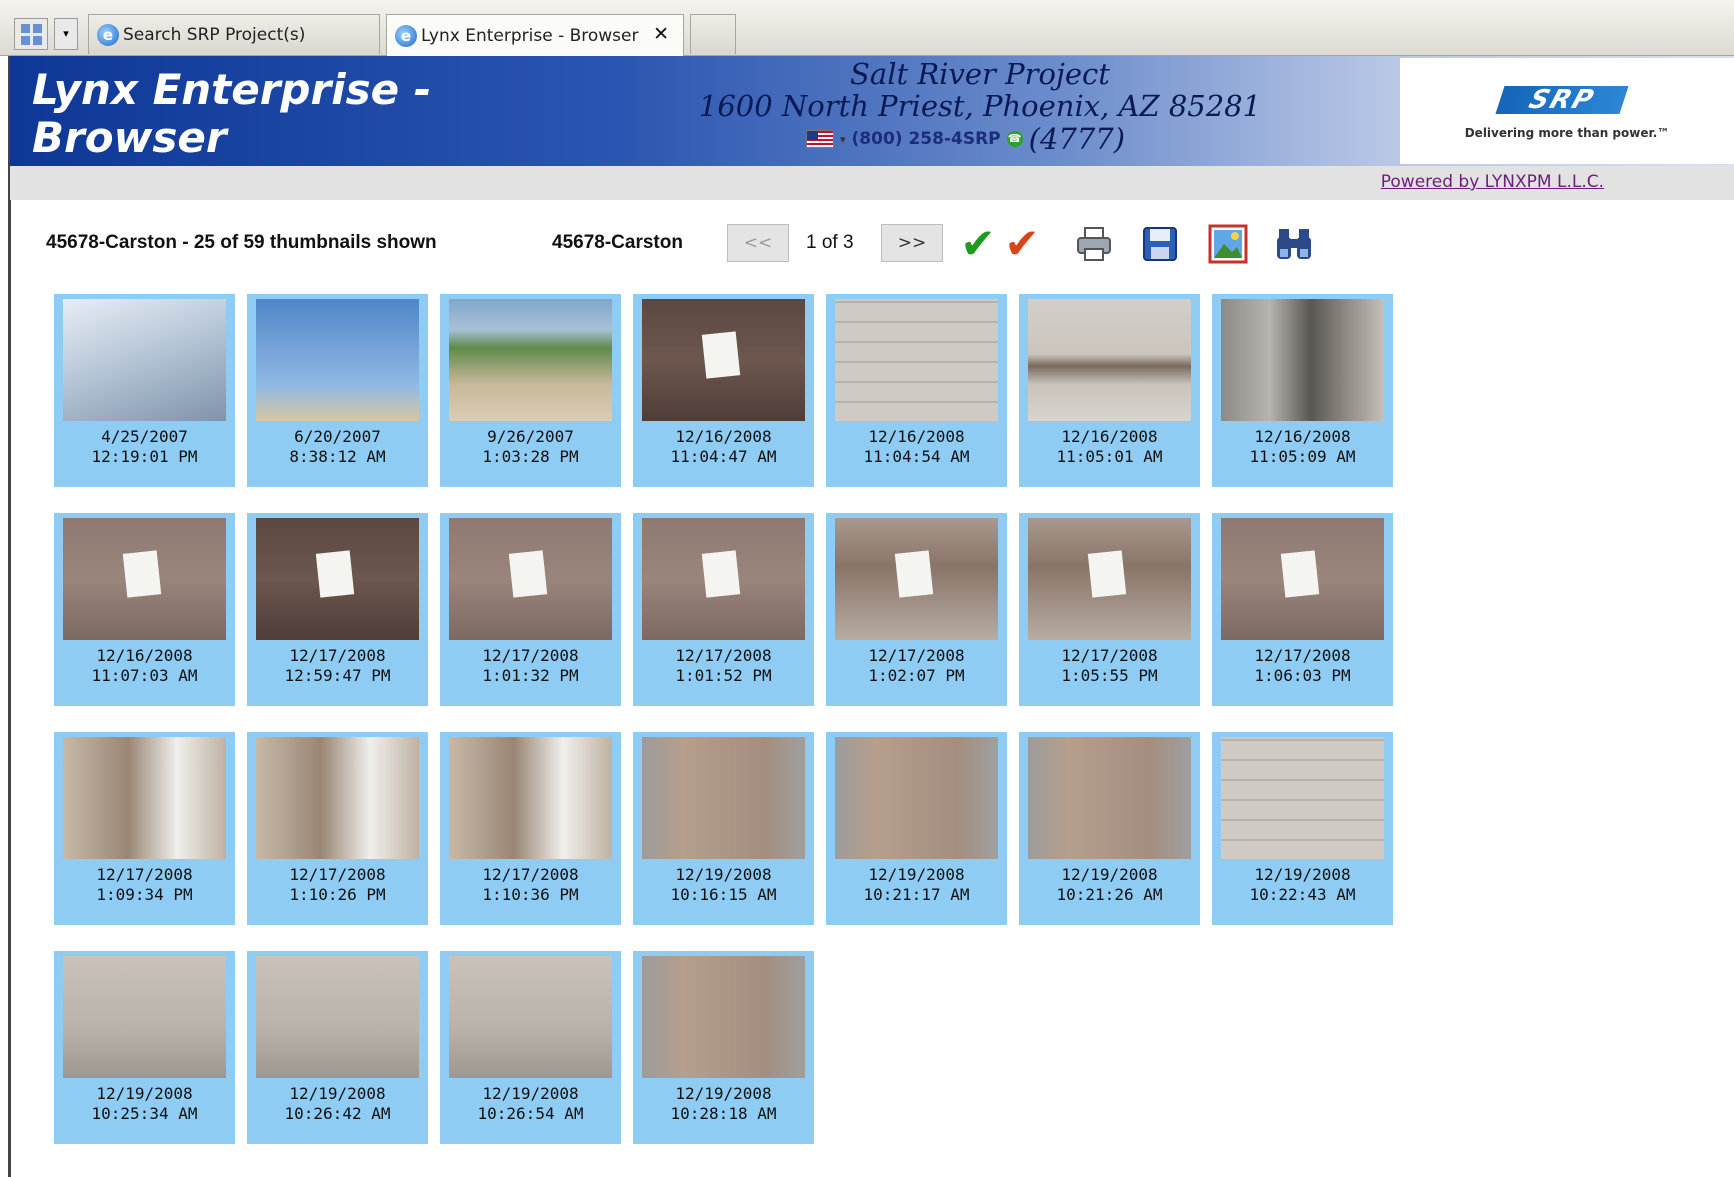 This screenshot has width=1734, height=1177. I want to click on thumbnail-item: 12/17/2008 1:06:03 PM, so click(1302, 609).